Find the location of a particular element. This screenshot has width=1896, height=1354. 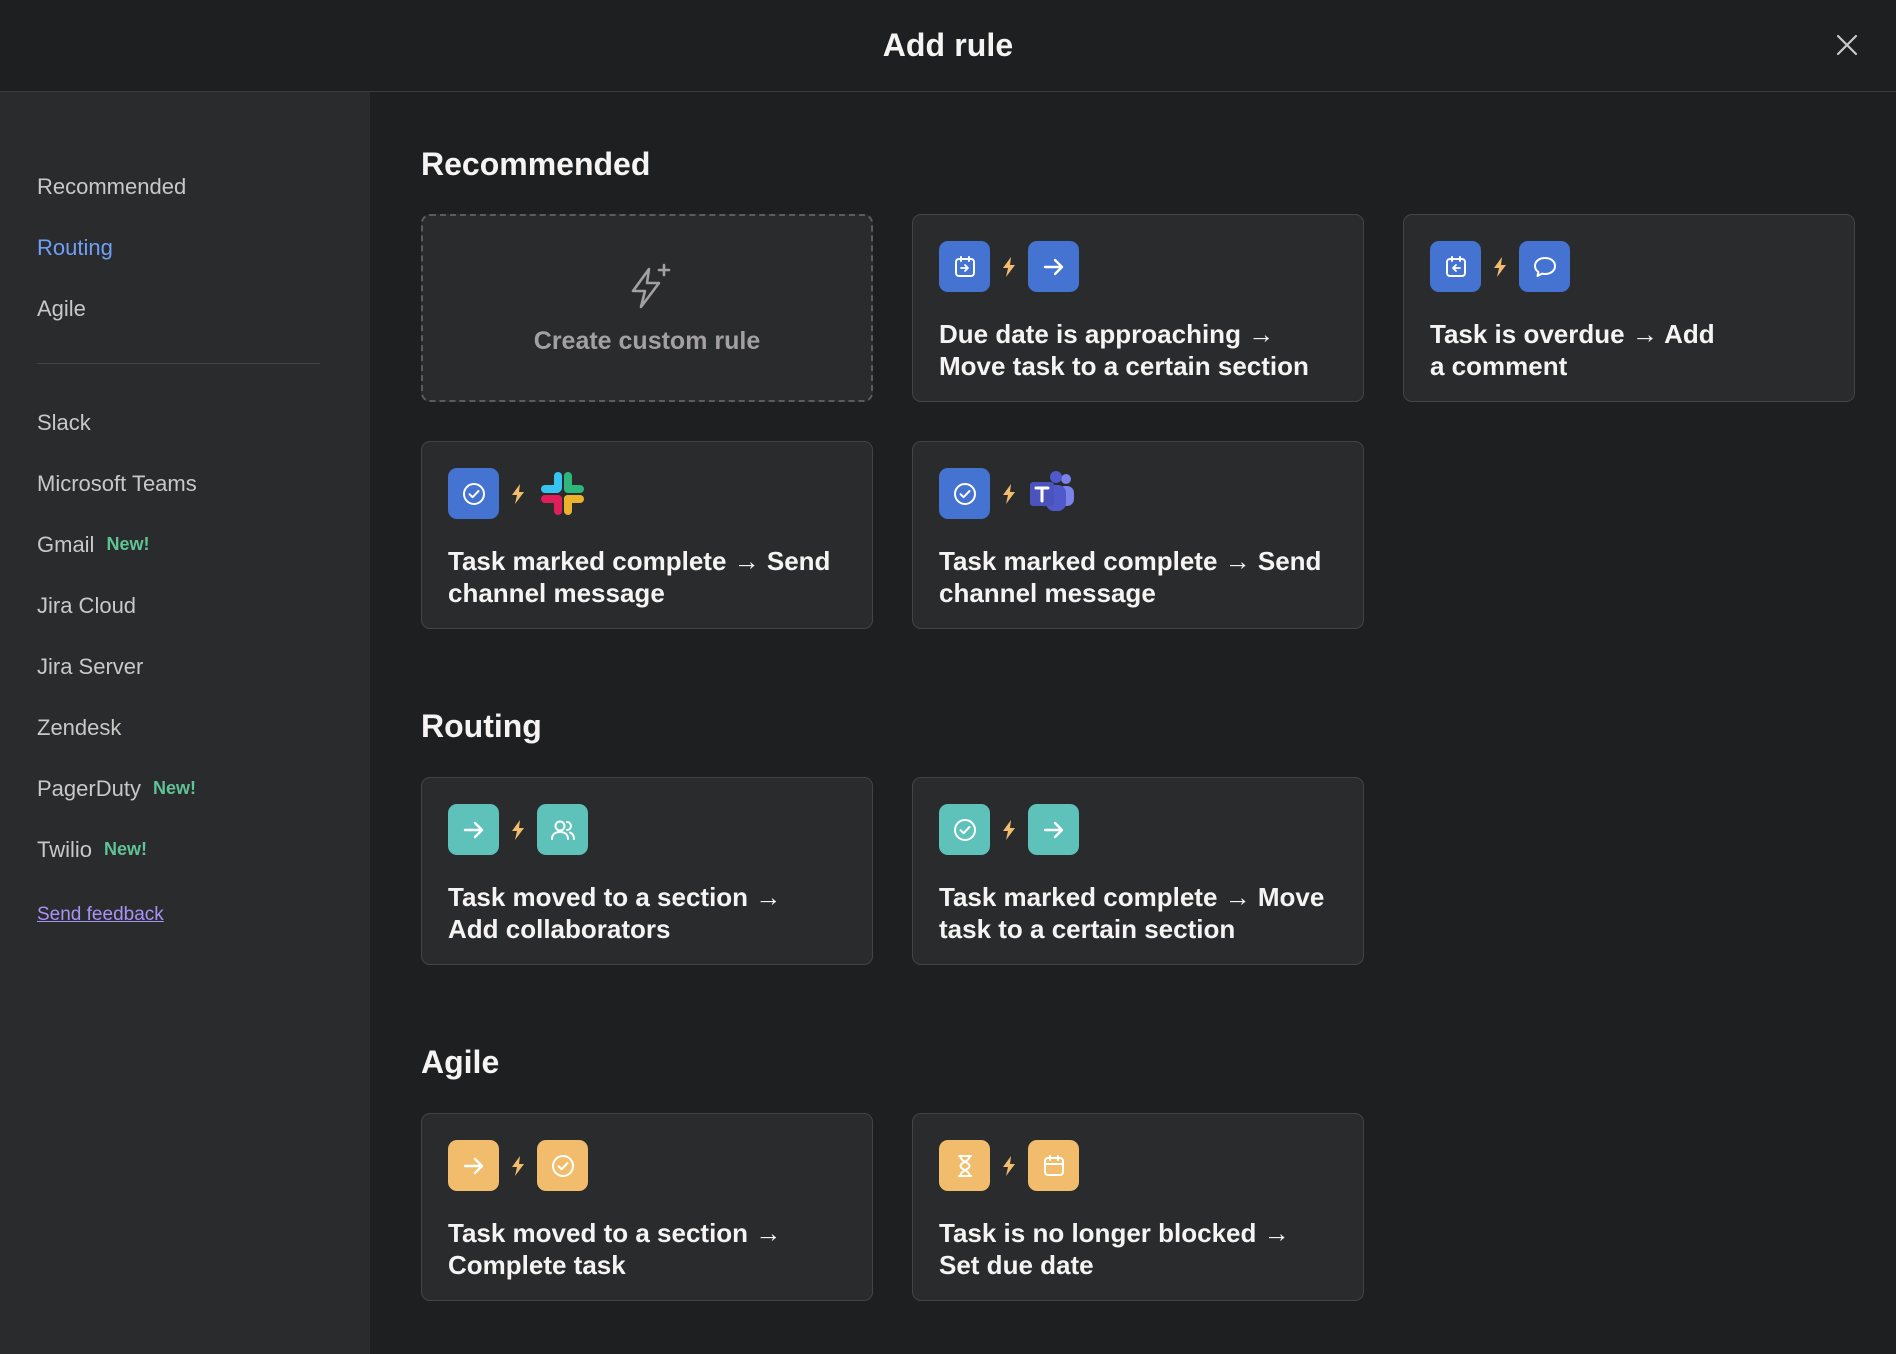

sidebar-item-jira-server: Jira Server is located at coordinates (185, 666).